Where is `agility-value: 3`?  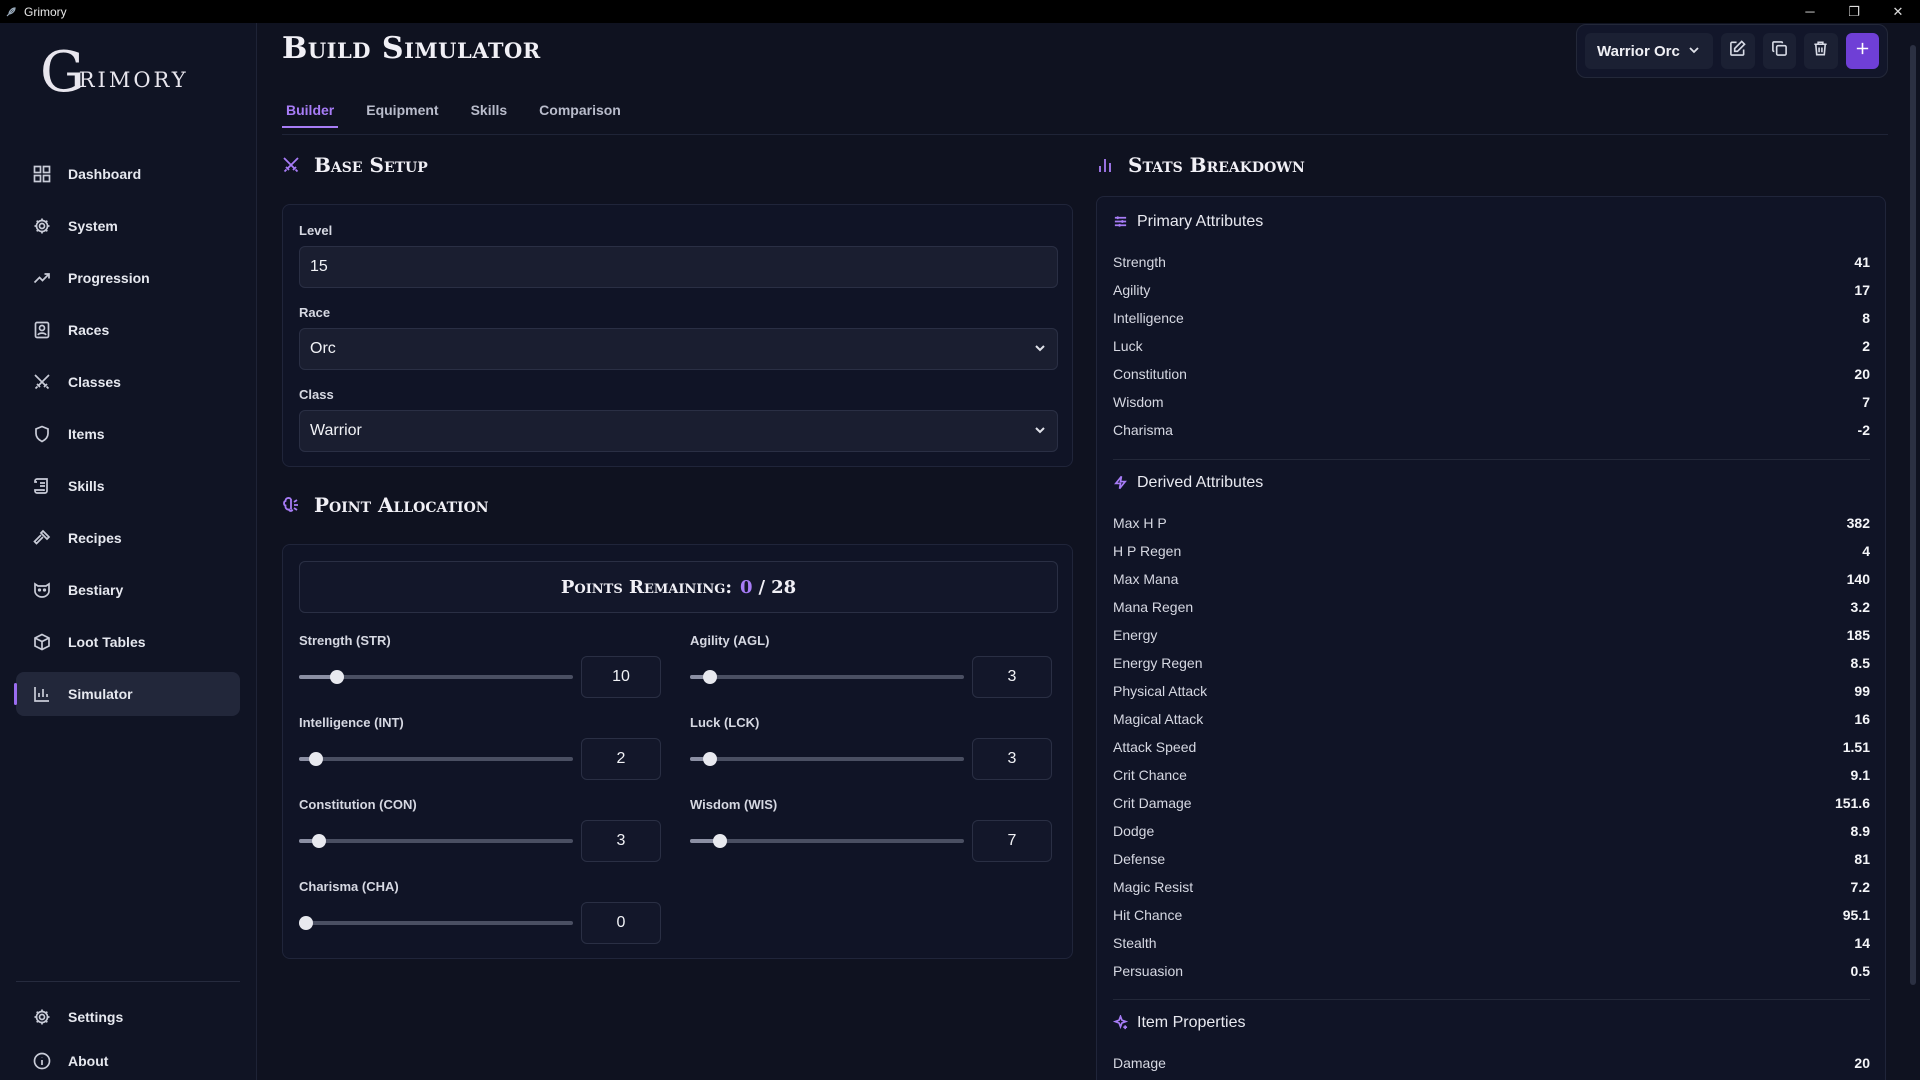
agility-value: 3 is located at coordinates (1012, 677).